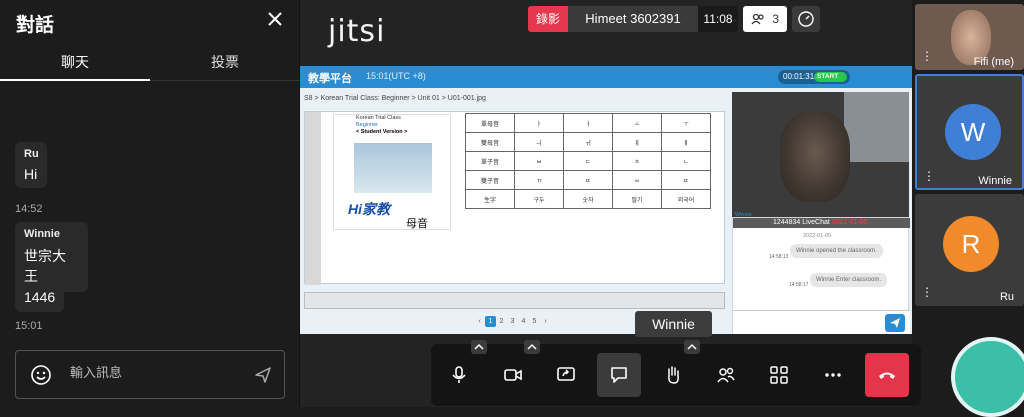 The image size is (1024, 417). Describe the element at coordinates (31, 165) in the screenshot. I see `chat-message: Ru Hi` at that location.